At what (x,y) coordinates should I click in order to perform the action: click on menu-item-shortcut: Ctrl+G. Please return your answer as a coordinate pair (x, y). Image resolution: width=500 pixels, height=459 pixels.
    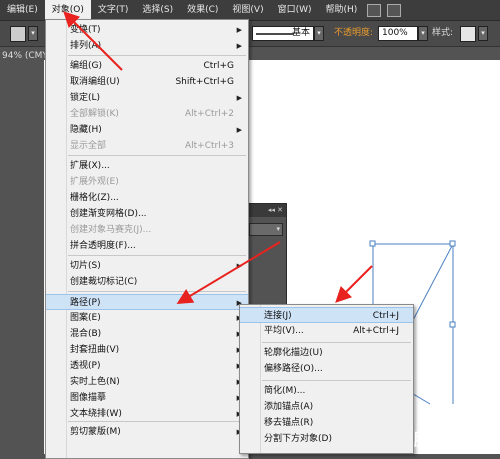
    Looking at the image, I should click on (218, 66).